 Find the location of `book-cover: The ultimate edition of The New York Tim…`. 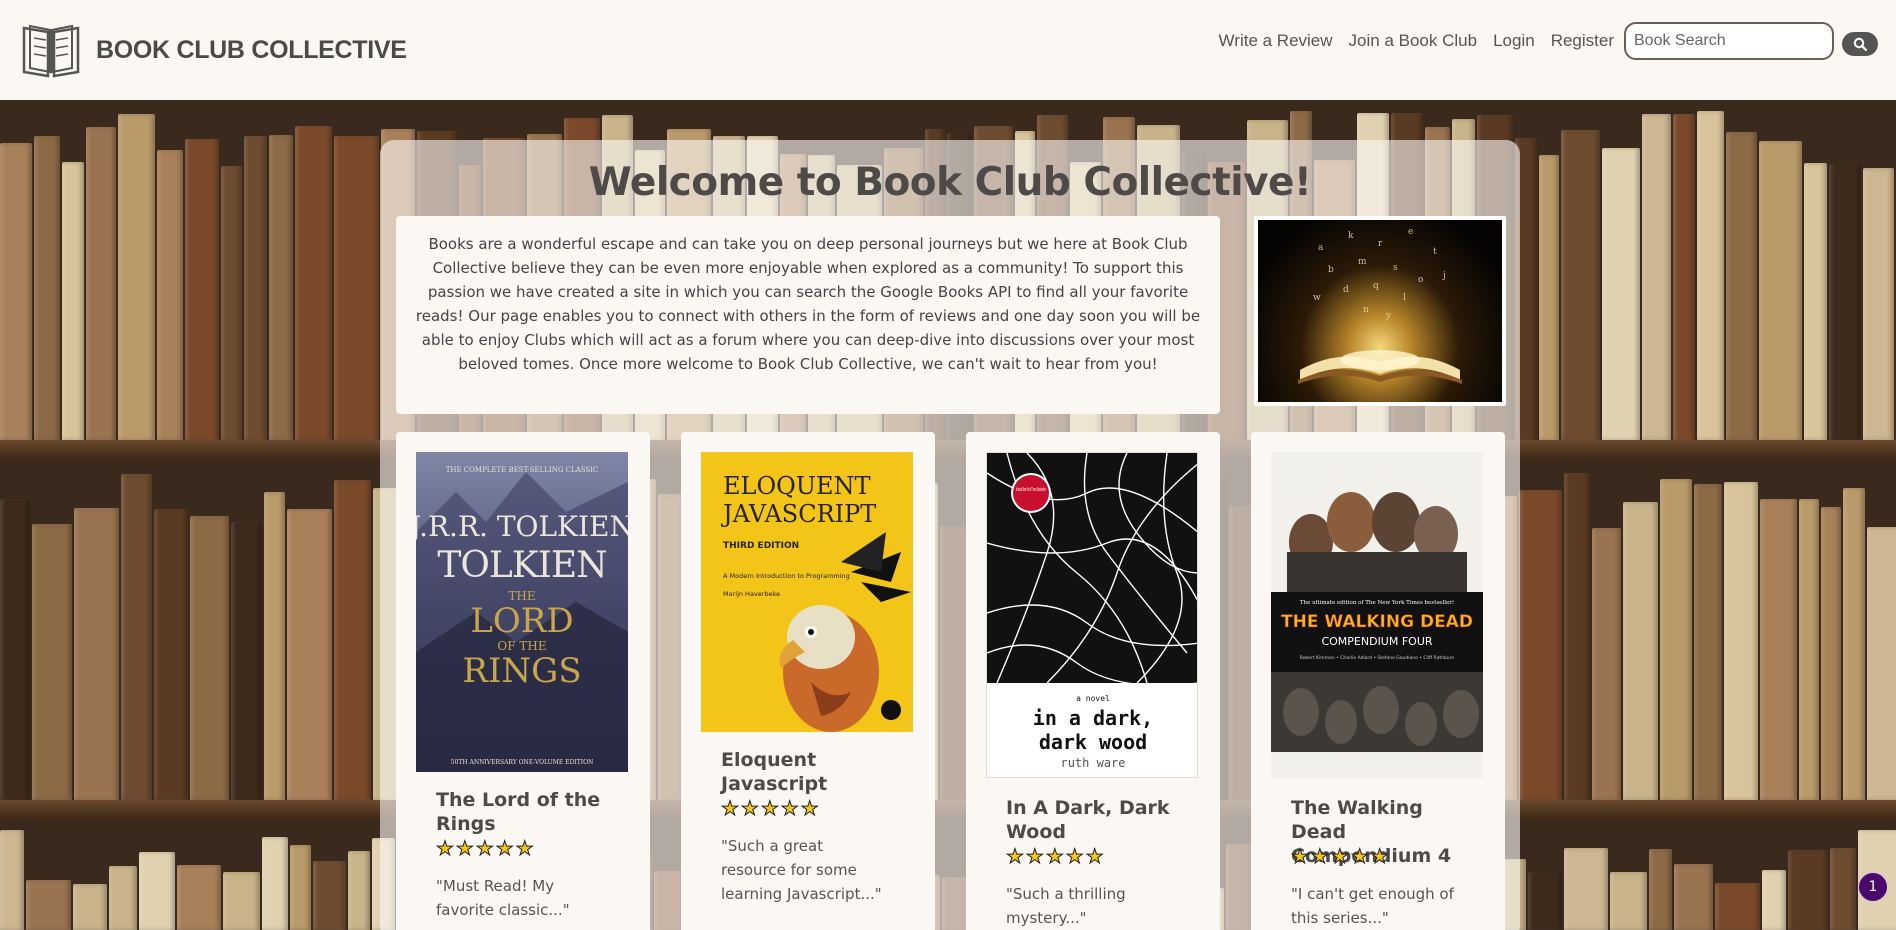

book-cover: The ultimate edition of The New York Tim… is located at coordinates (1377, 615).